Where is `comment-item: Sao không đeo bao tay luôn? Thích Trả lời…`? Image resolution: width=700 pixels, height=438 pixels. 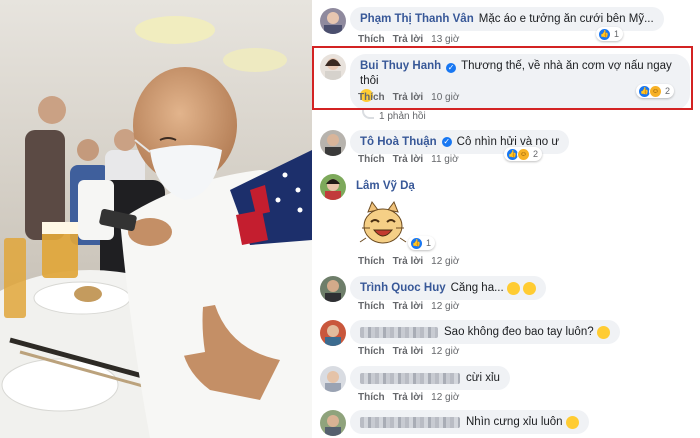 comment-item: Sao không đeo bao tay luôn? Thích Trả lời… is located at coordinates (506, 340).